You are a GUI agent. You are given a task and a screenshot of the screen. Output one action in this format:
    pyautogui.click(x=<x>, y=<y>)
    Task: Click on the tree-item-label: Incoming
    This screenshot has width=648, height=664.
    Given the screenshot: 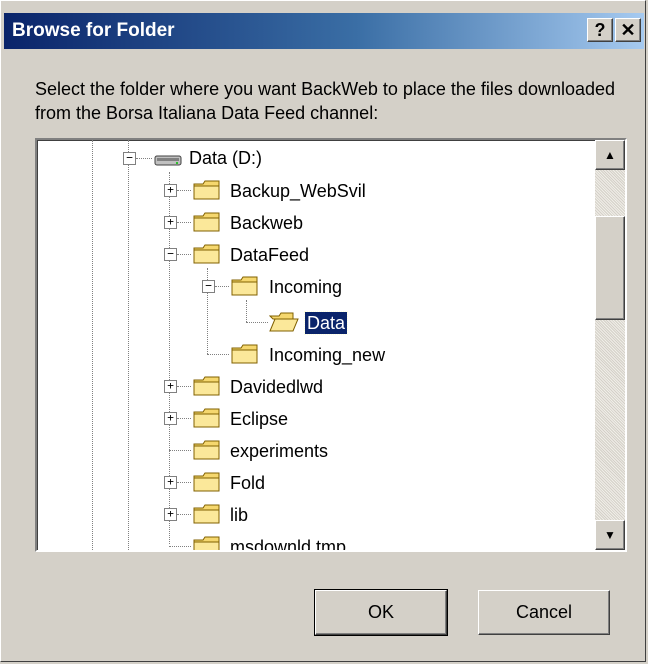 What is the action you would take?
    pyautogui.click(x=305, y=287)
    